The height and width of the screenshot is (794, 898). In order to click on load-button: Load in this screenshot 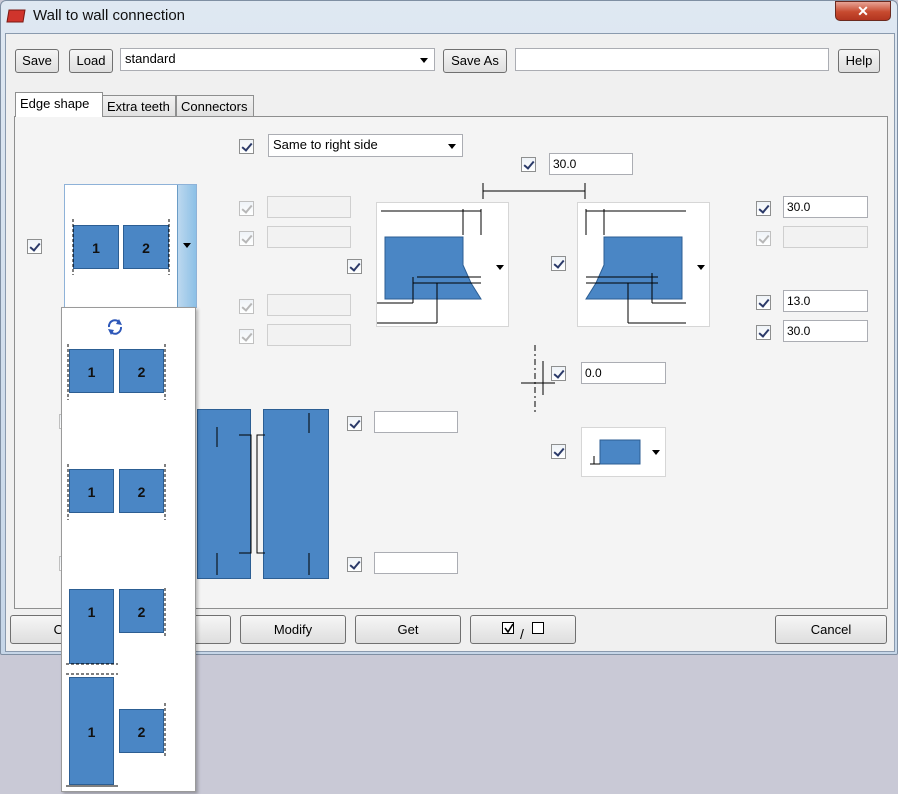, I will do `click(91, 61)`.